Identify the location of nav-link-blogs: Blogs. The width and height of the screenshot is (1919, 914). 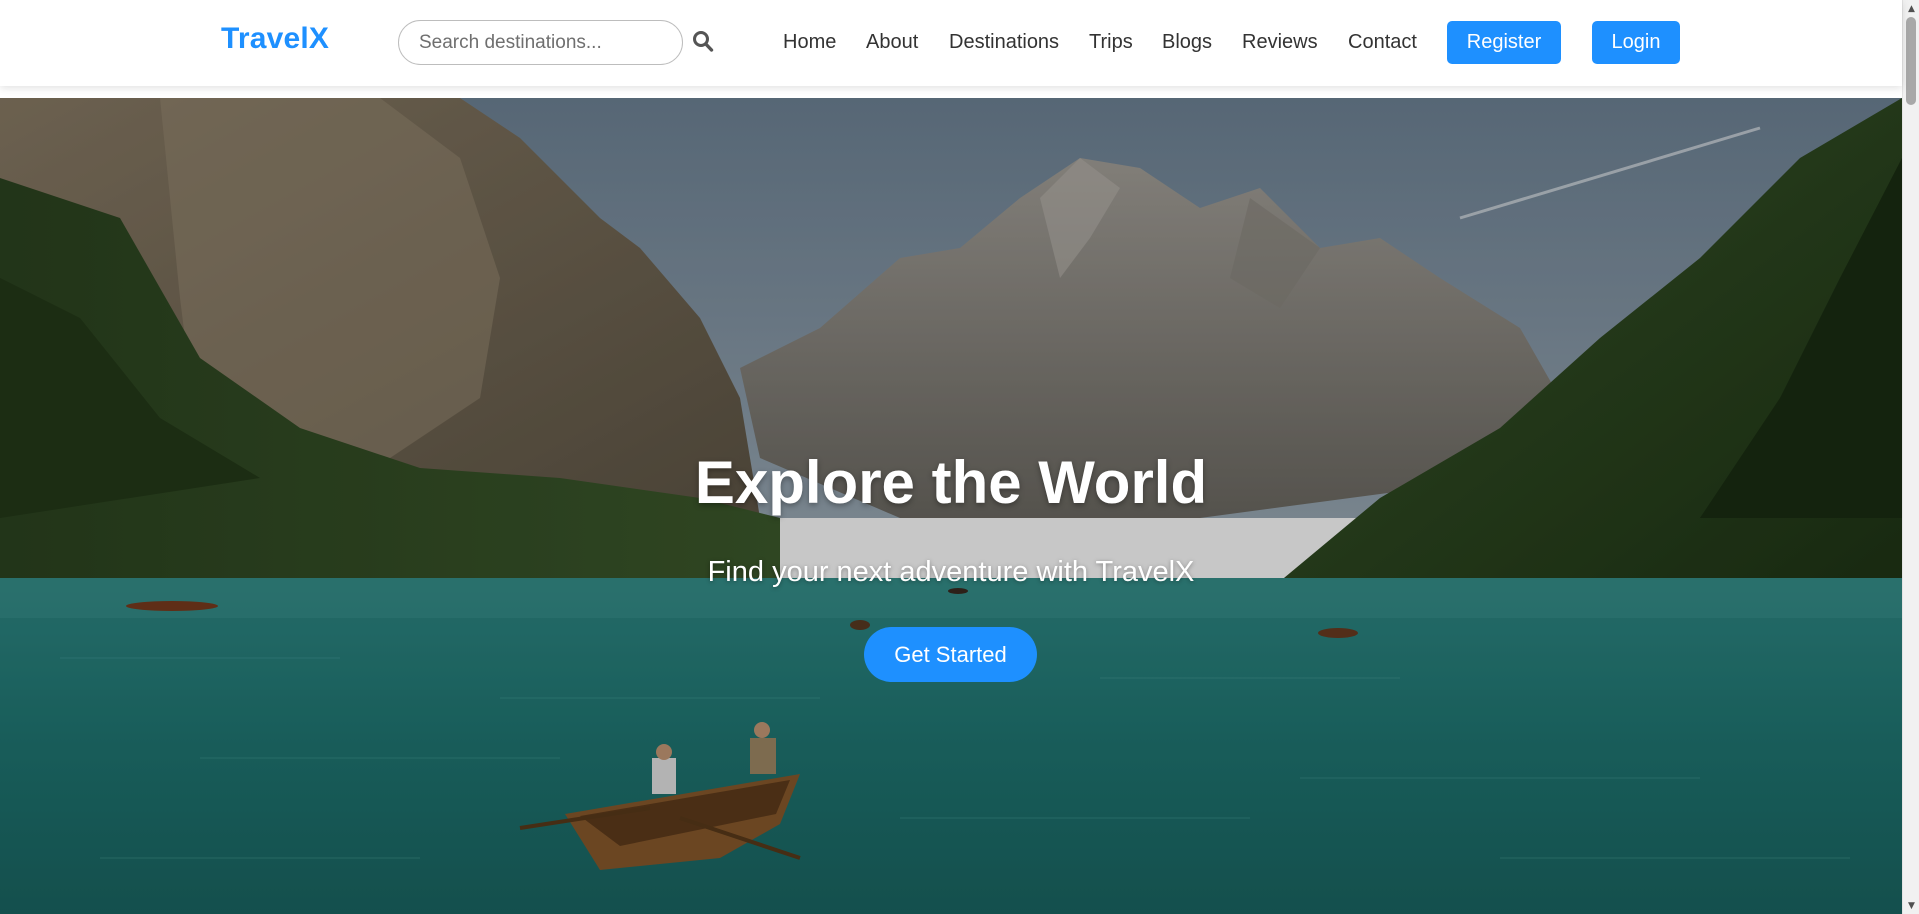
(1187, 42).